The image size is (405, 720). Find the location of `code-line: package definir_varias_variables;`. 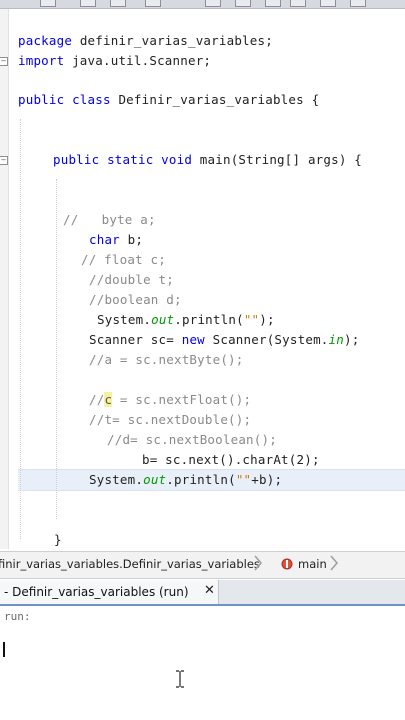

code-line: package definir_varias_variables; is located at coordinates (145, 41).